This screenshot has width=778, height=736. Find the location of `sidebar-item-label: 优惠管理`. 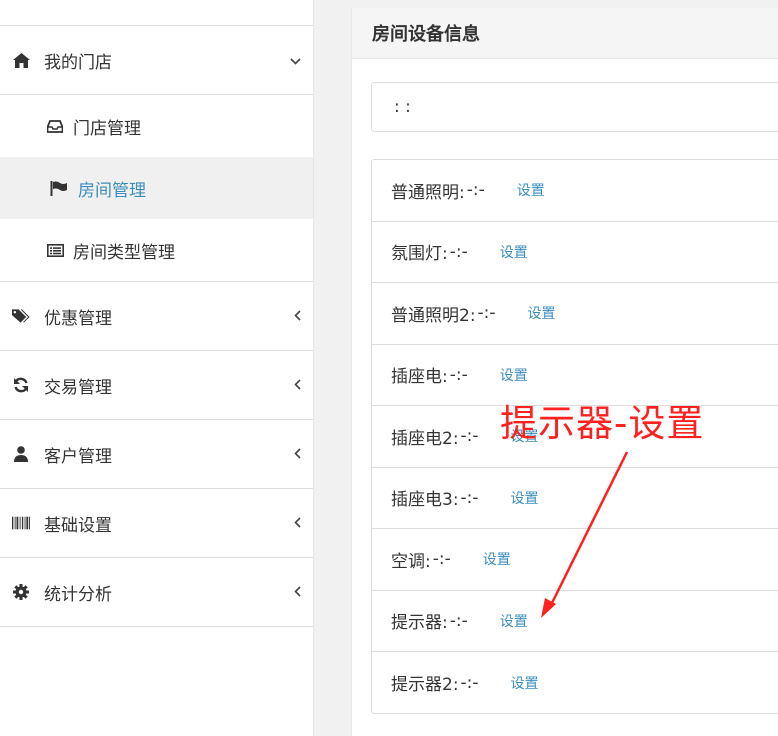

sidebar-item-label: 优惠管理 is located at coordinates (78, 318).